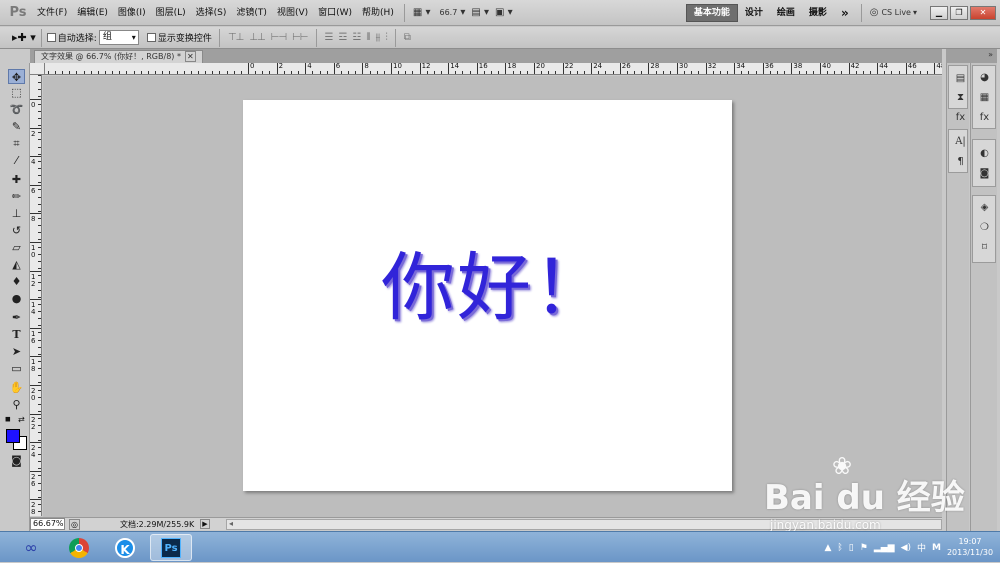 This screenshot has width=1000, height=563. Describe the element at coordinates (16, 196) in the screenshot. I see `brush-tool-icon: ✏` at that location.